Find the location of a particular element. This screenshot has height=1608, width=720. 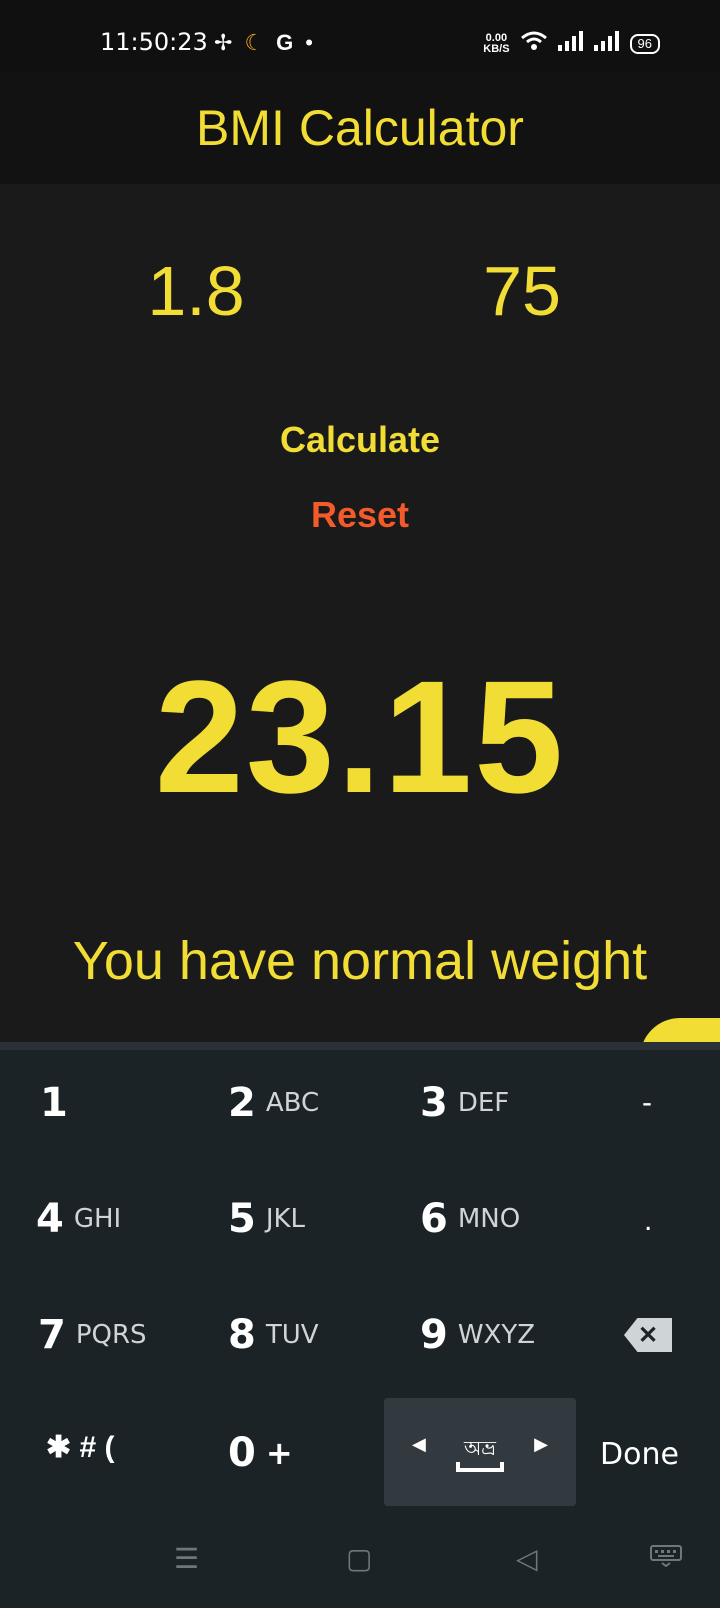

status-notification-icons: ✢ ☾ G • is located at coordinates (263, 43).